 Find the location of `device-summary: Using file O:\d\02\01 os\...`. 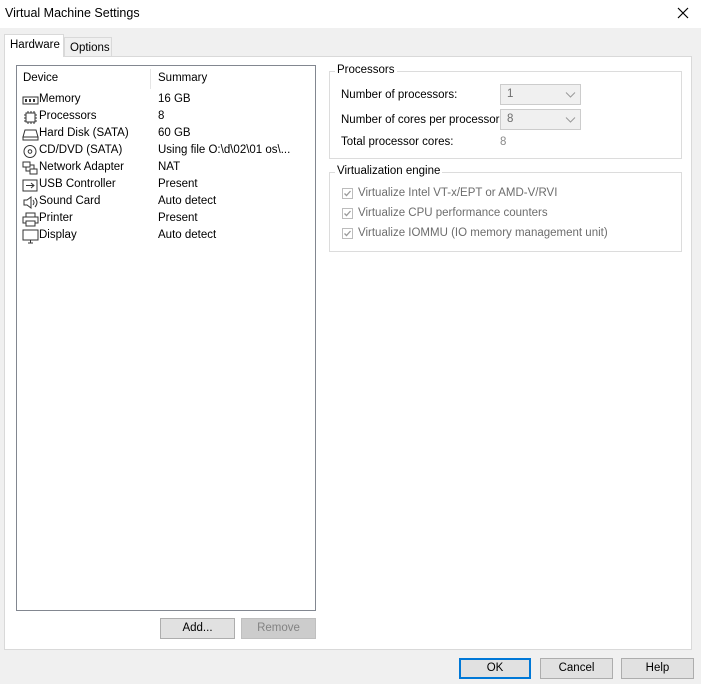

device-summary: Using file O:\d\02\01 os\... is located at coordinates (224, 150).